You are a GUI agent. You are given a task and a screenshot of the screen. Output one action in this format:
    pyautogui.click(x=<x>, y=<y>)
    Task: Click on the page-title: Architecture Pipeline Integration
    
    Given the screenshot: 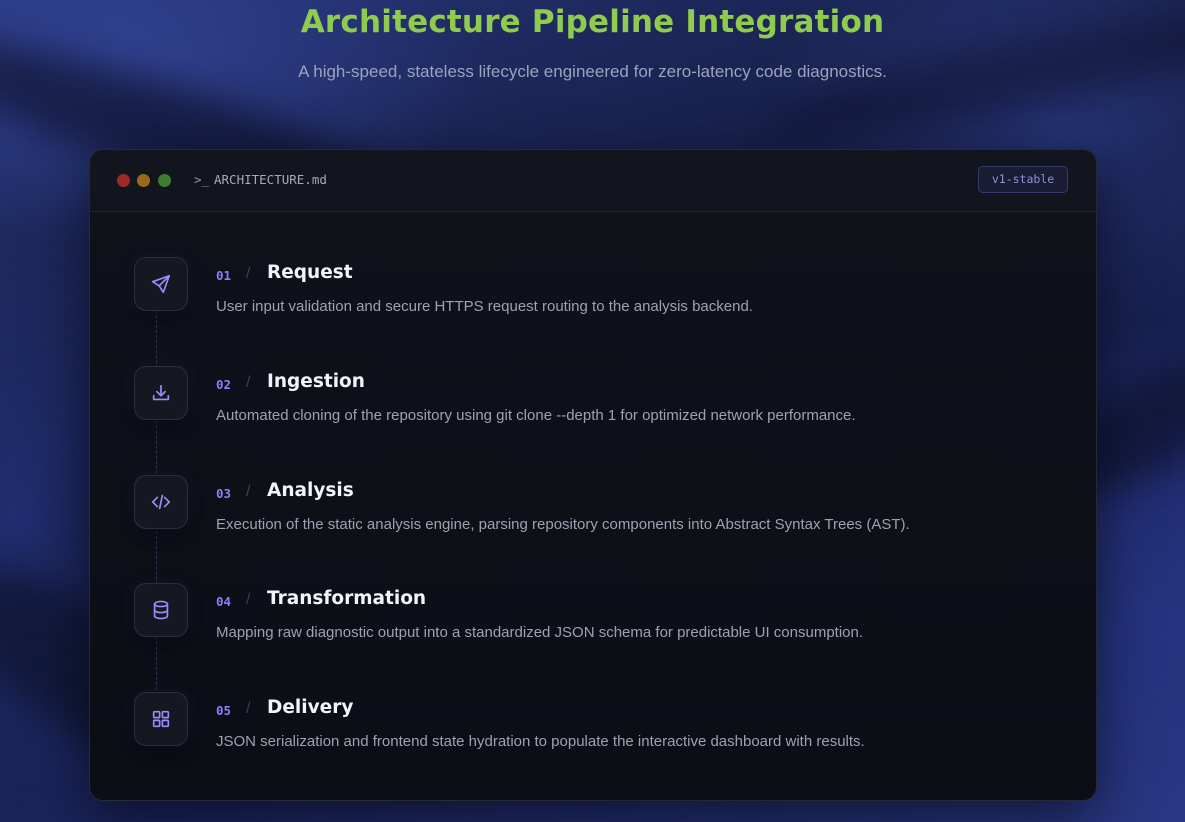 What is the action you would take?
    pyautogui.click(x=592, y=22)
    